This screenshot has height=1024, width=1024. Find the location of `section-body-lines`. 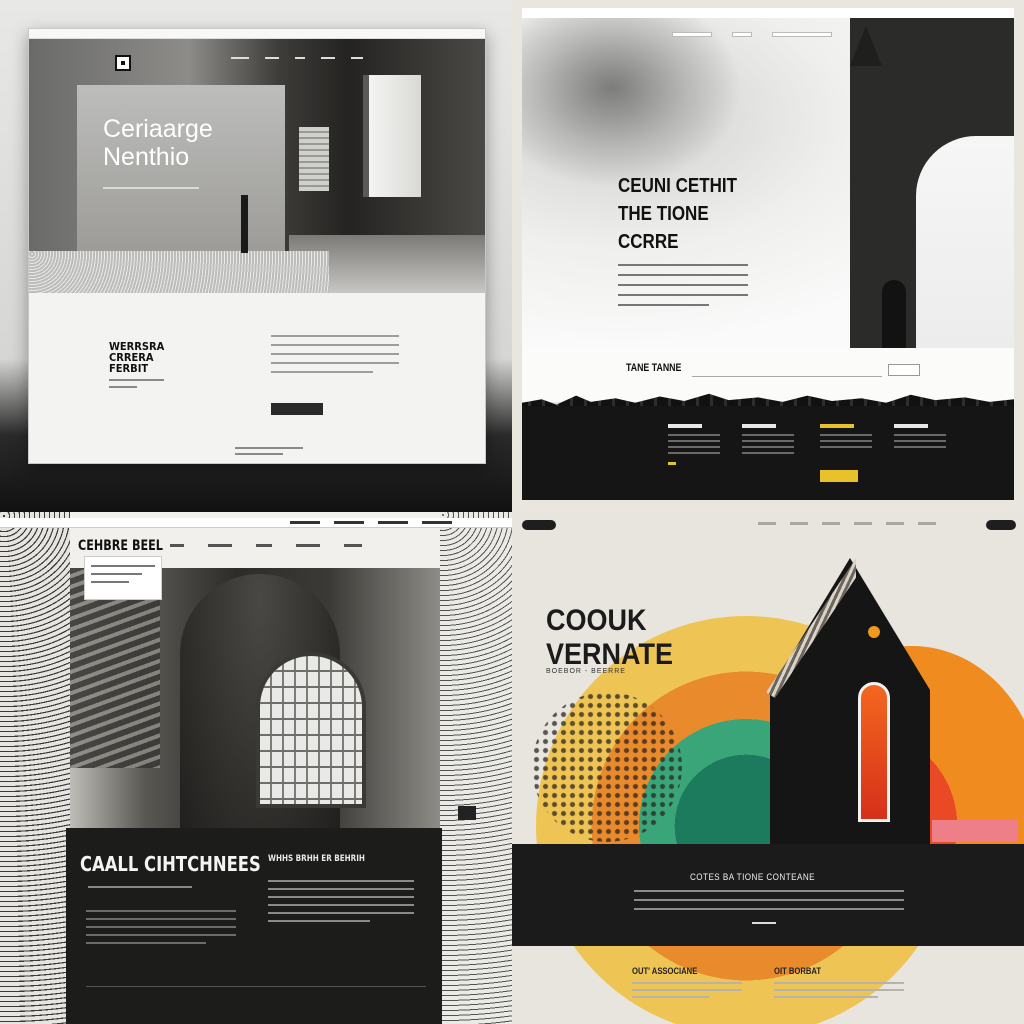

section-body-lines is located at coordinates (335, 354).